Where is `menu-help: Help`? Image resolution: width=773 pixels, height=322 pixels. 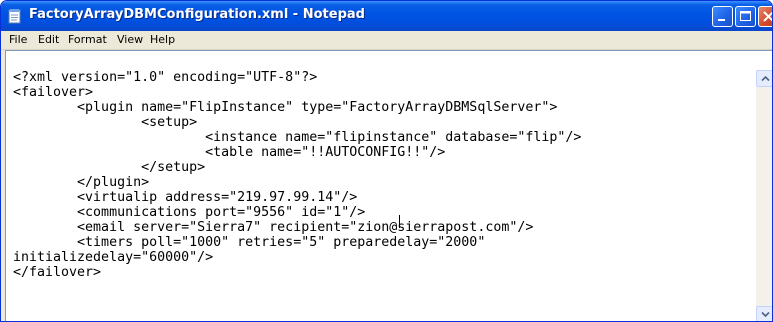 menu-help: Help is located at coordinates (162, 39).